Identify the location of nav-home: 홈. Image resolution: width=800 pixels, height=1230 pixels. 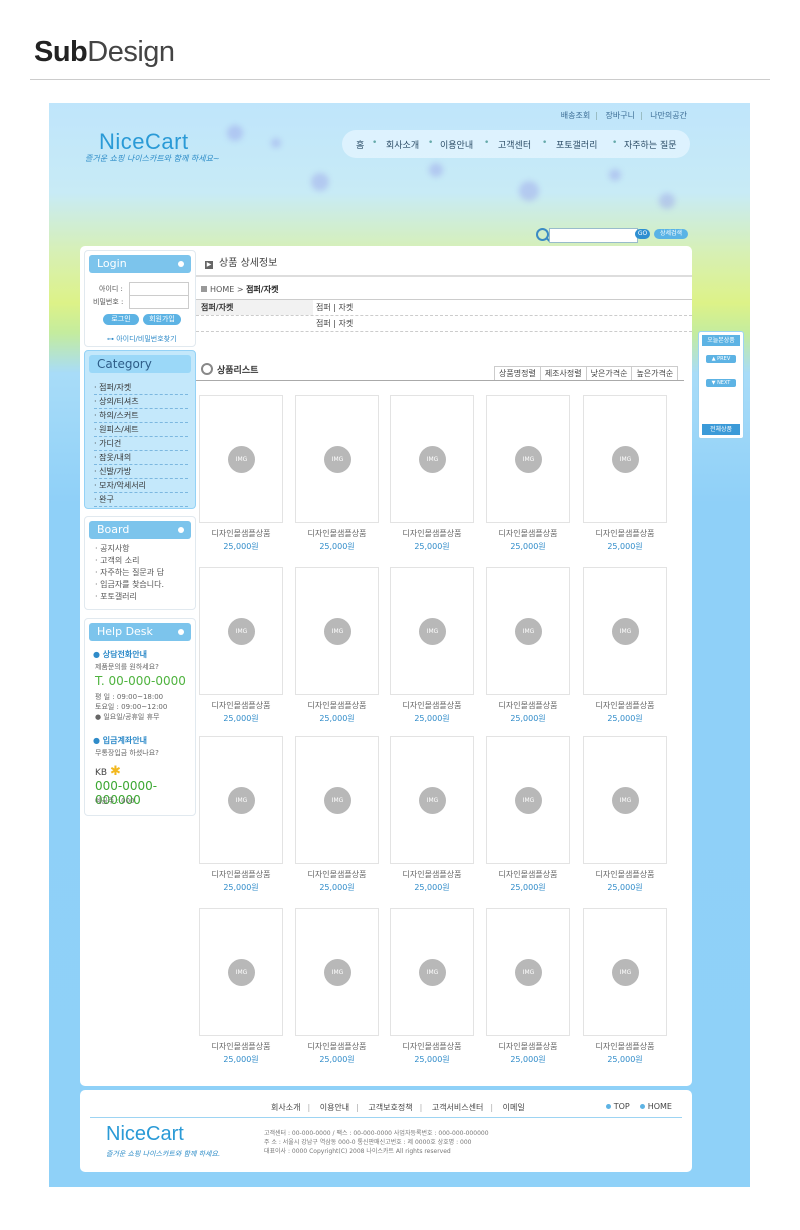
(360, 144).